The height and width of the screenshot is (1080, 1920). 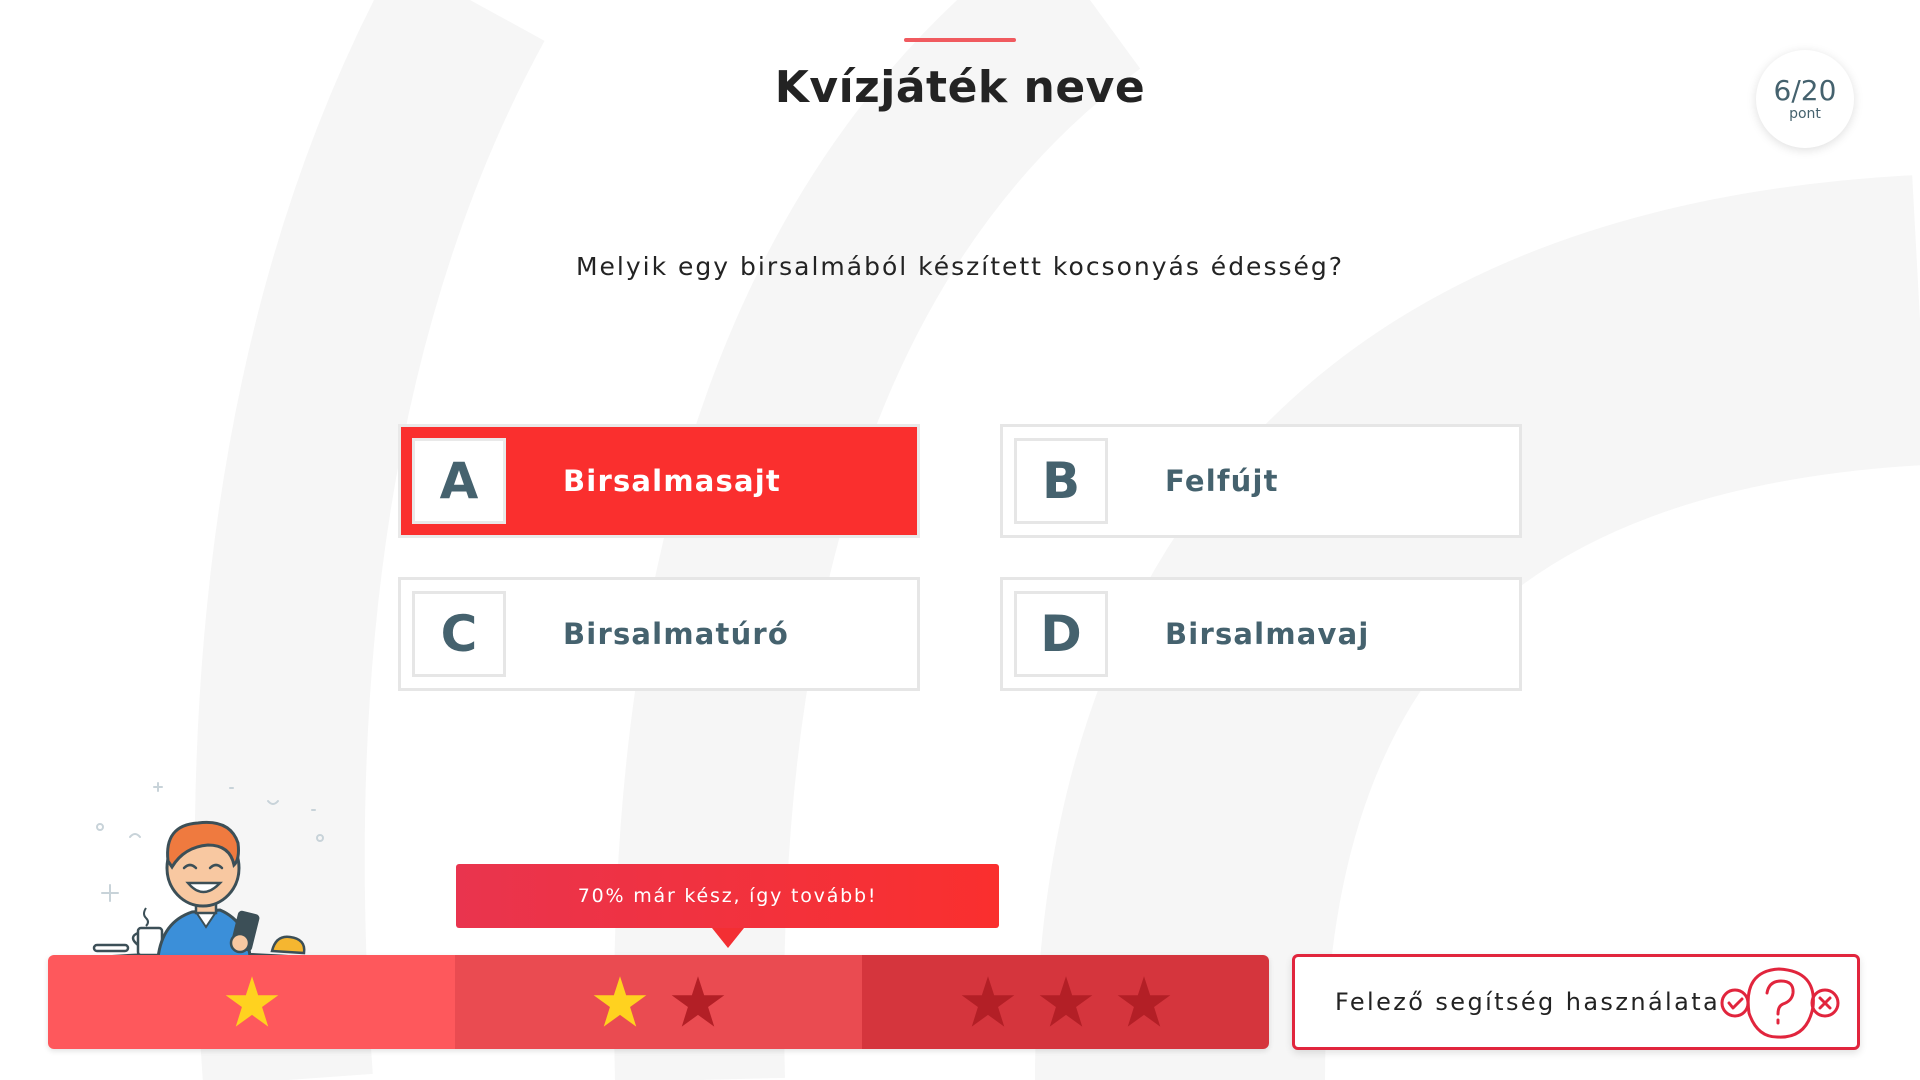 I want to click on score-value: 6/20, so click(x=1805, y=90).